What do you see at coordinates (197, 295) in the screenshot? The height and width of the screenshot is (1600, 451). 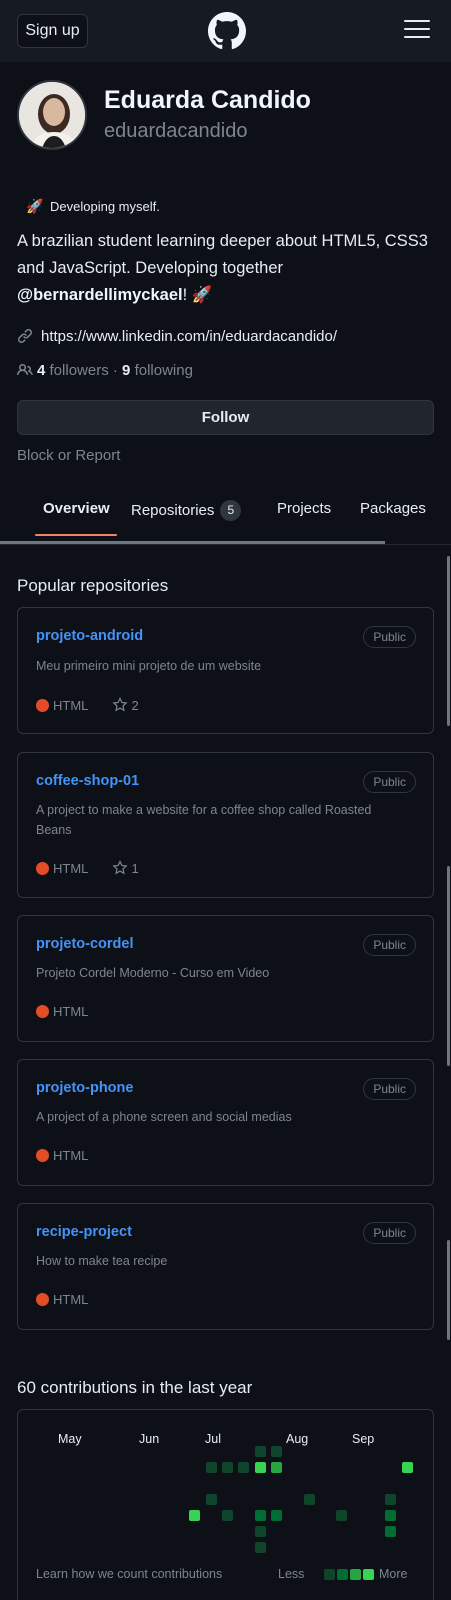 I see `bio-end: ! 🚀` at bounding box center [197, 295].